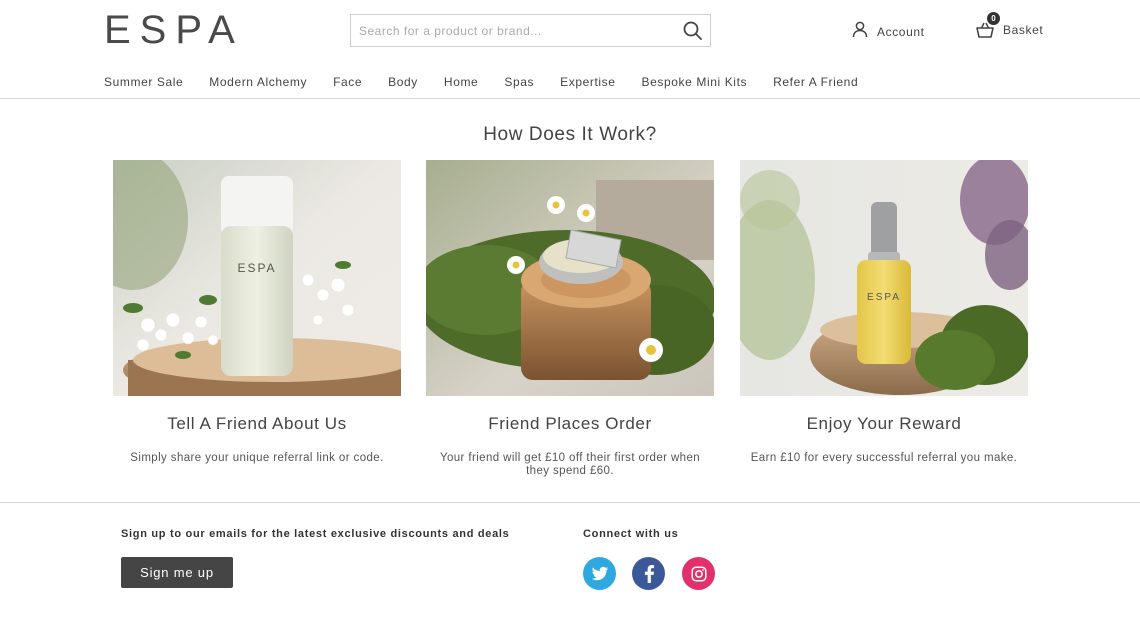 The height and width of the screenshot is (620, 1140). Describe the element at coordinates (860, 31) in the screenshot. I see `user-icon` at that location.